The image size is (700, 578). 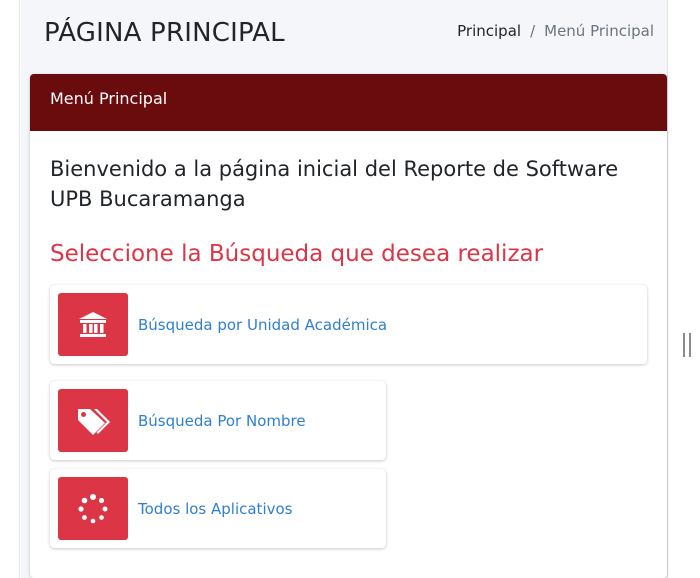 What do you see at coordinates (93, 324) in the screenshot?
I see `university-icon` at bounding box center [93, 324].